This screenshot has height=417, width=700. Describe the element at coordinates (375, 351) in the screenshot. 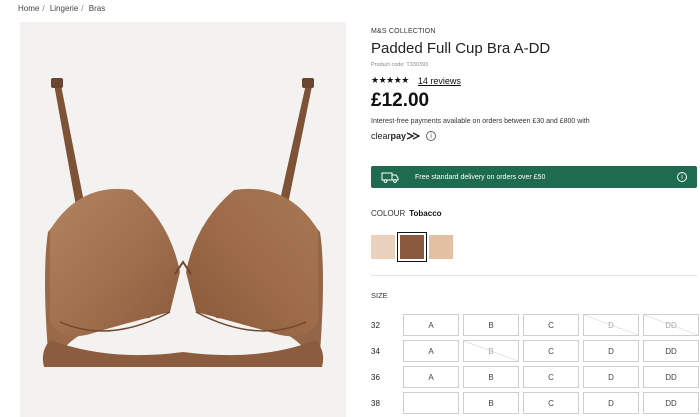

I see `band-size: 34` at that location.